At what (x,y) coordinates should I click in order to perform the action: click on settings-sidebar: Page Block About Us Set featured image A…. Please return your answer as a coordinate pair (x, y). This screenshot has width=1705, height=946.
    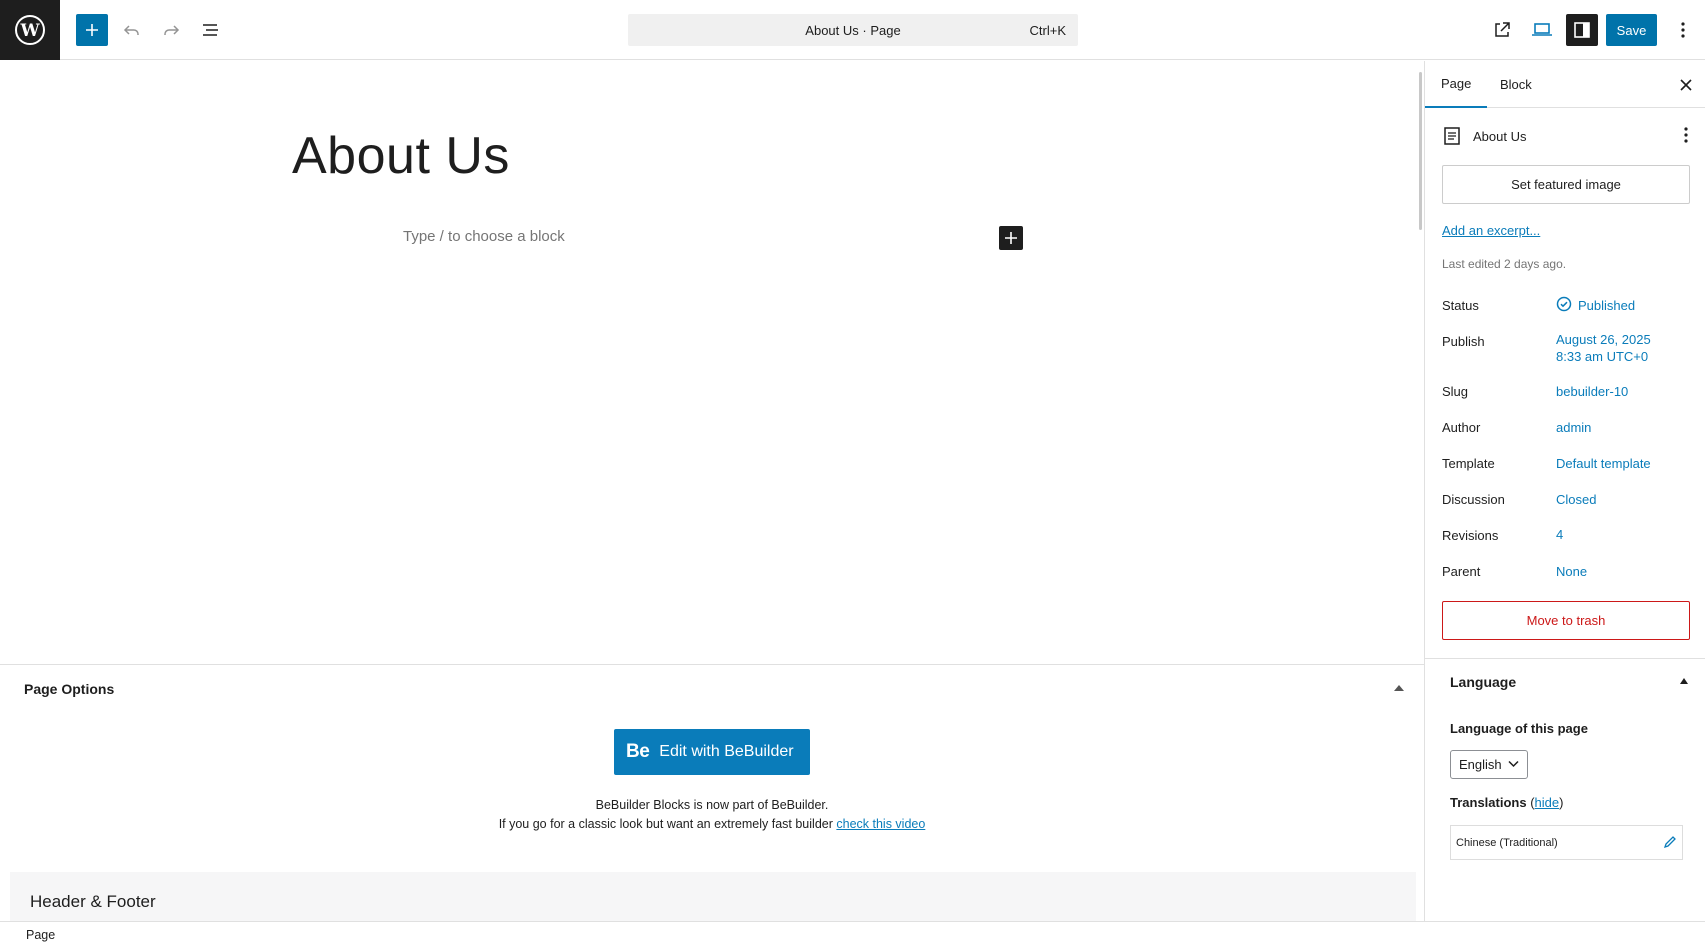
    Looking at the image, I should click on (1564, 491).